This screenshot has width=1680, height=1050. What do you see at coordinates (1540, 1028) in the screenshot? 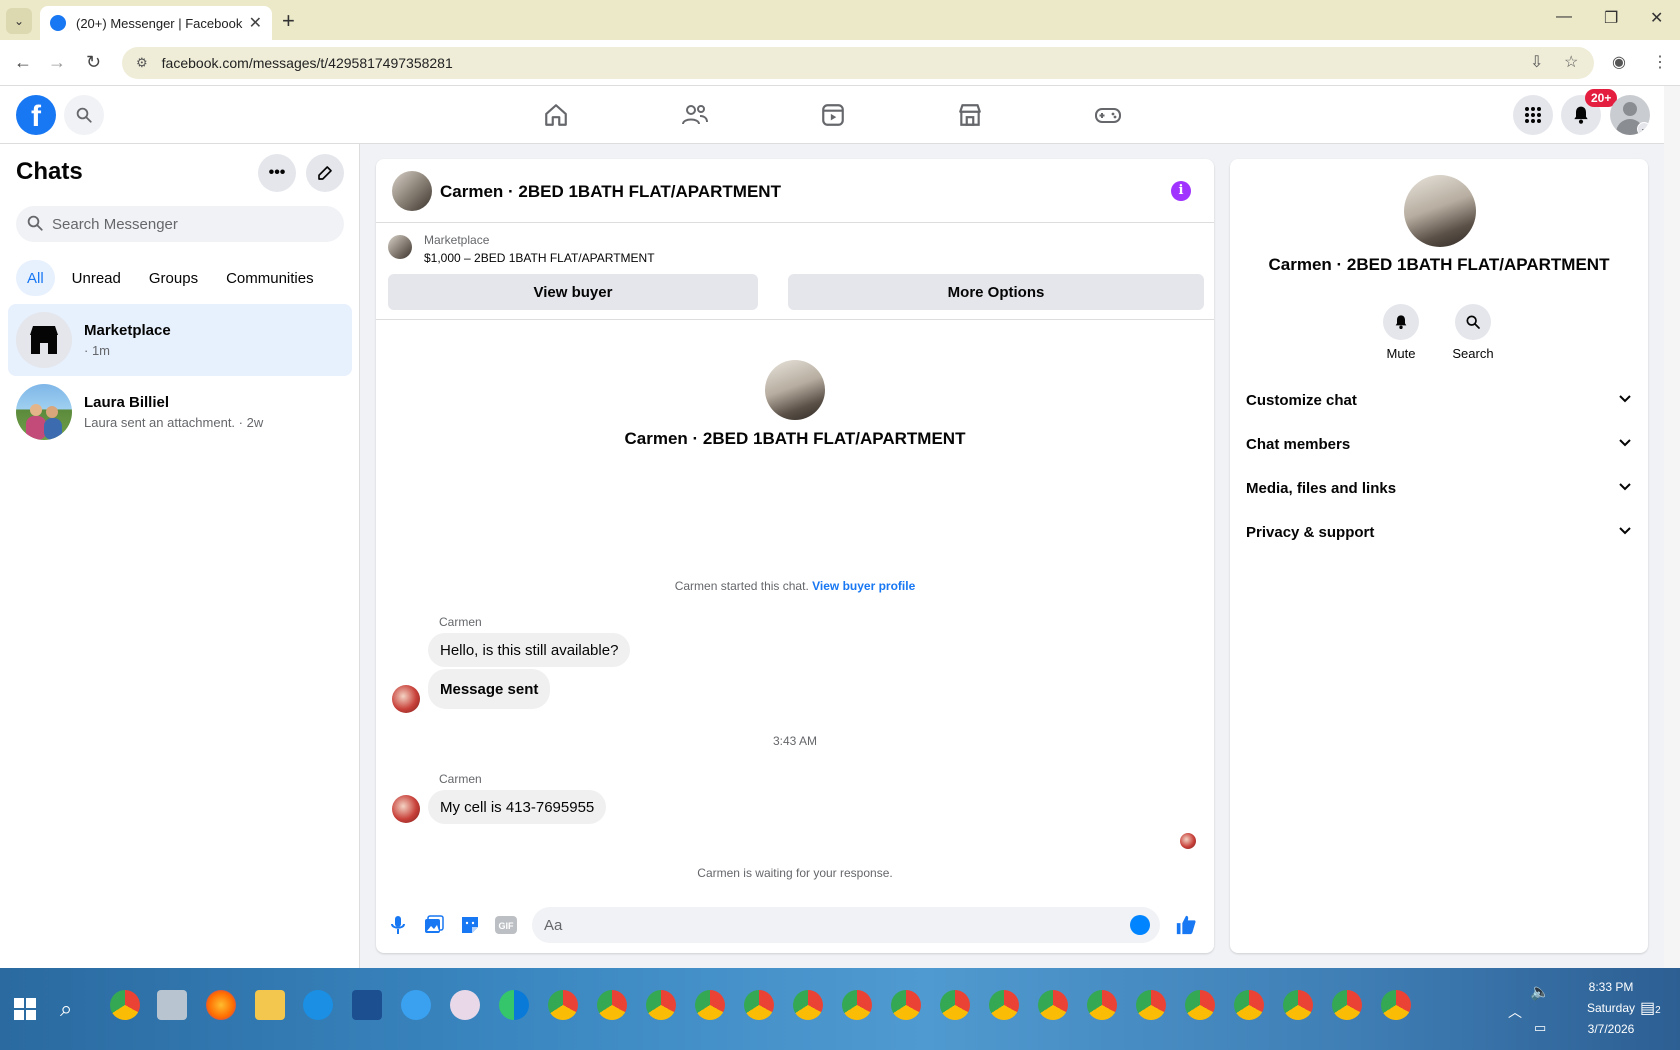
I see `network-icon: ▭` at bounding box center [1540, 1028].